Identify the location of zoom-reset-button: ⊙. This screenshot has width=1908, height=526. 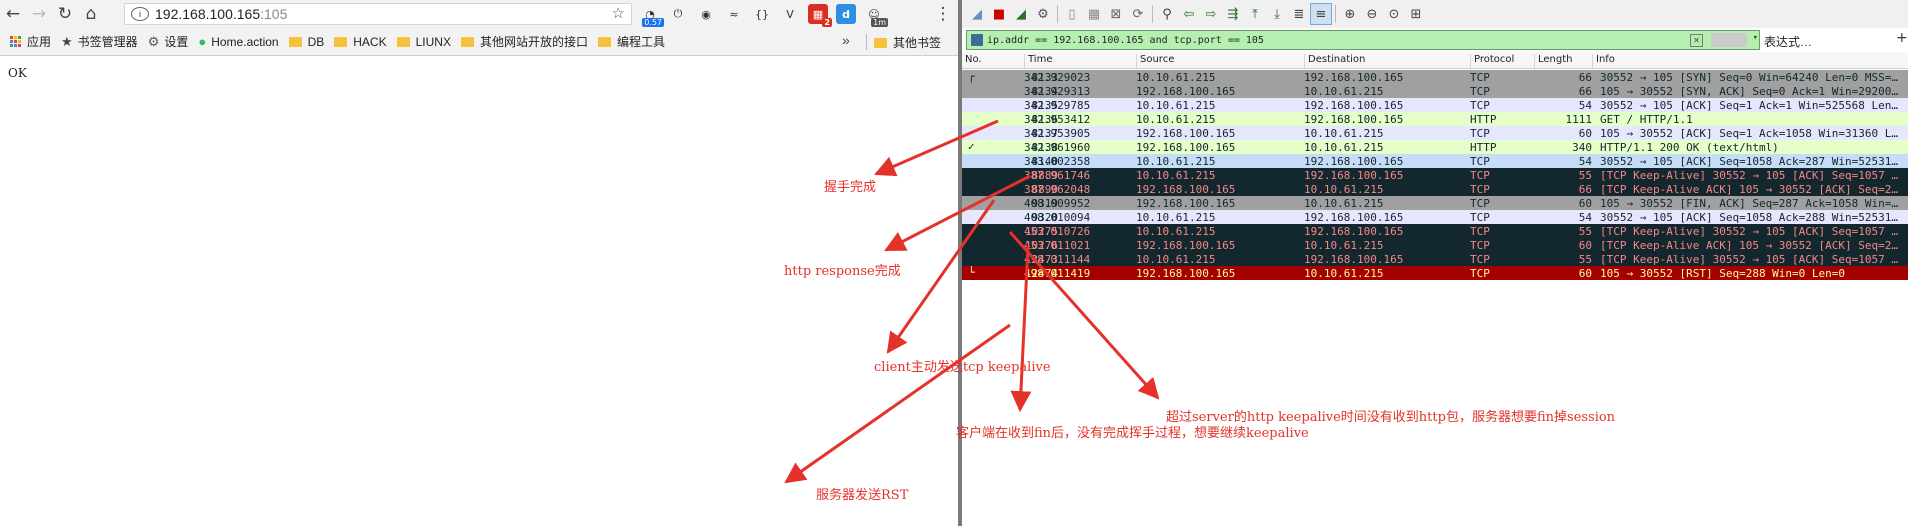
(1394, 14).